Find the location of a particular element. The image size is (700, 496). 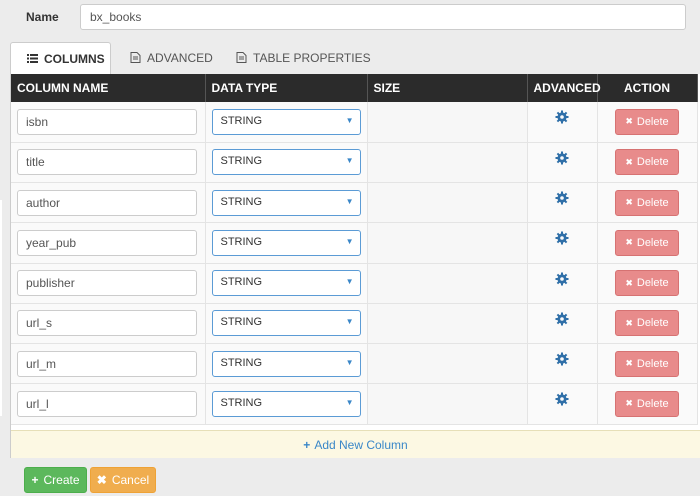

header-column-name: COLUMN NAME is located at coordinates (108, 88).